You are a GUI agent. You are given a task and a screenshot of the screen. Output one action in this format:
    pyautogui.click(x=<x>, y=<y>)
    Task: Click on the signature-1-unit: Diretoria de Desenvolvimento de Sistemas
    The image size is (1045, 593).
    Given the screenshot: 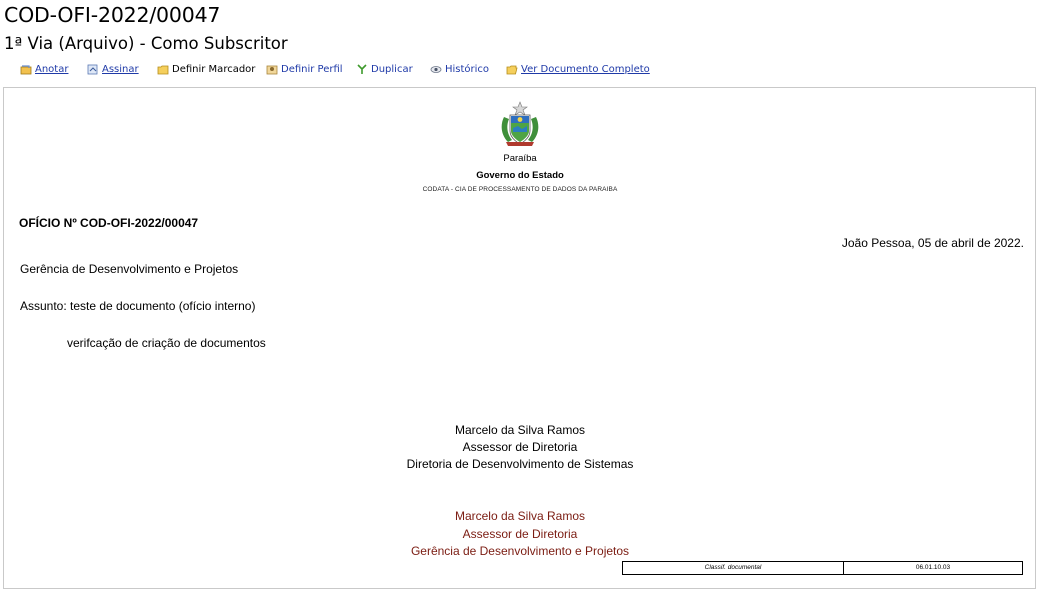 What is the action you would take?
    pyautogui.click(x=520, y=464)
    